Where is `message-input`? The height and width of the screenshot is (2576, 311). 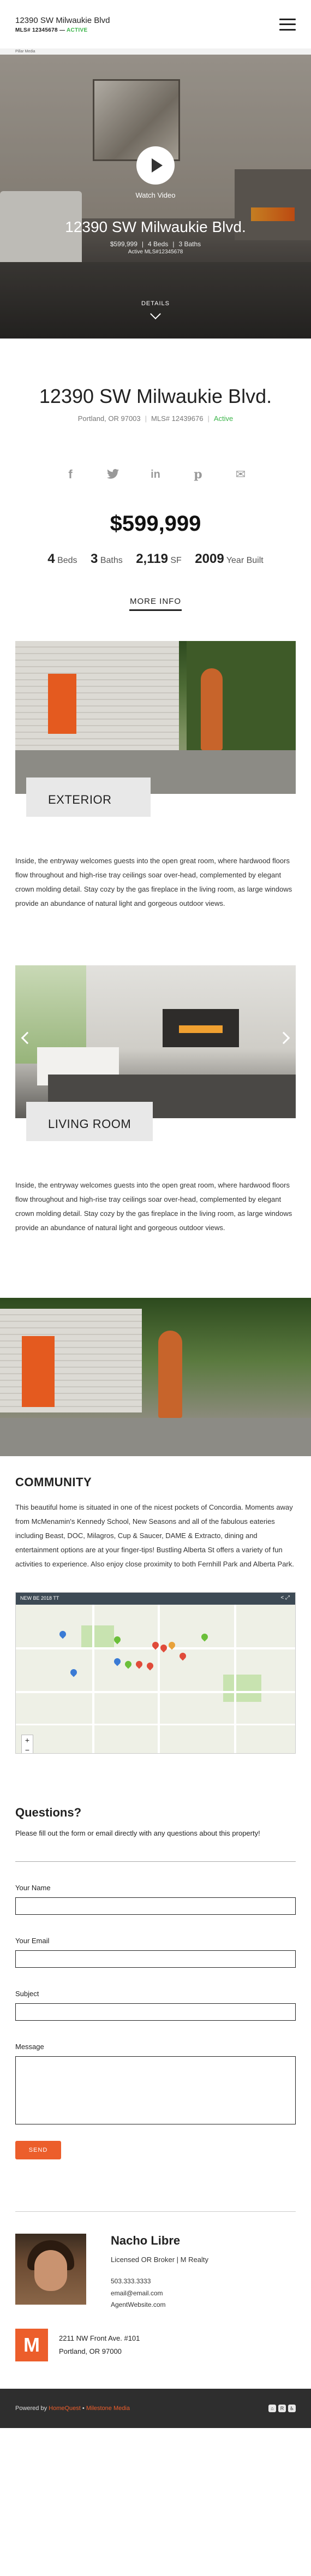
message-input is located at coordinates (155, 2090).